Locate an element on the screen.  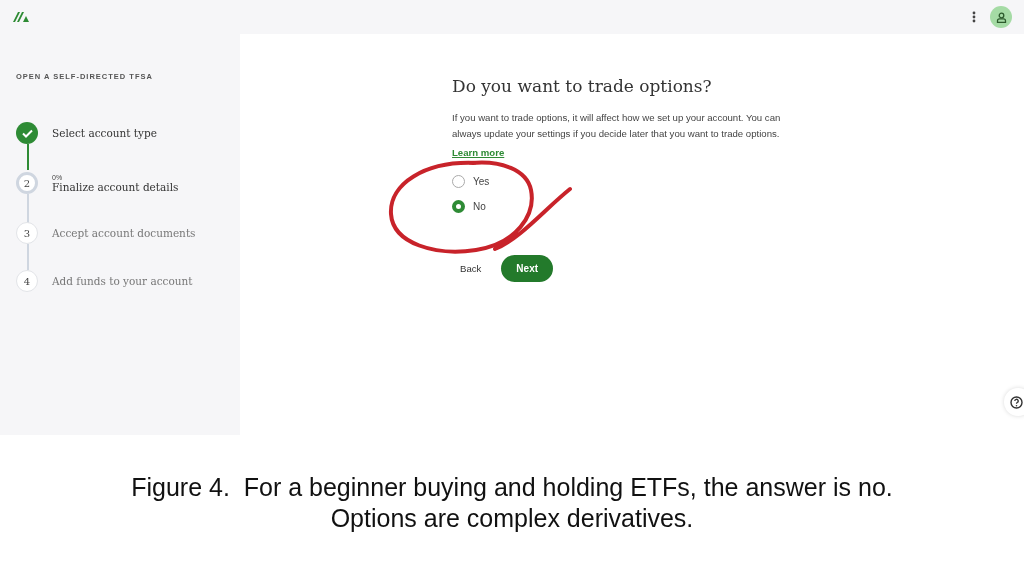
caption-line: Options are complex derivatives. is located at coordinates (512, 518).